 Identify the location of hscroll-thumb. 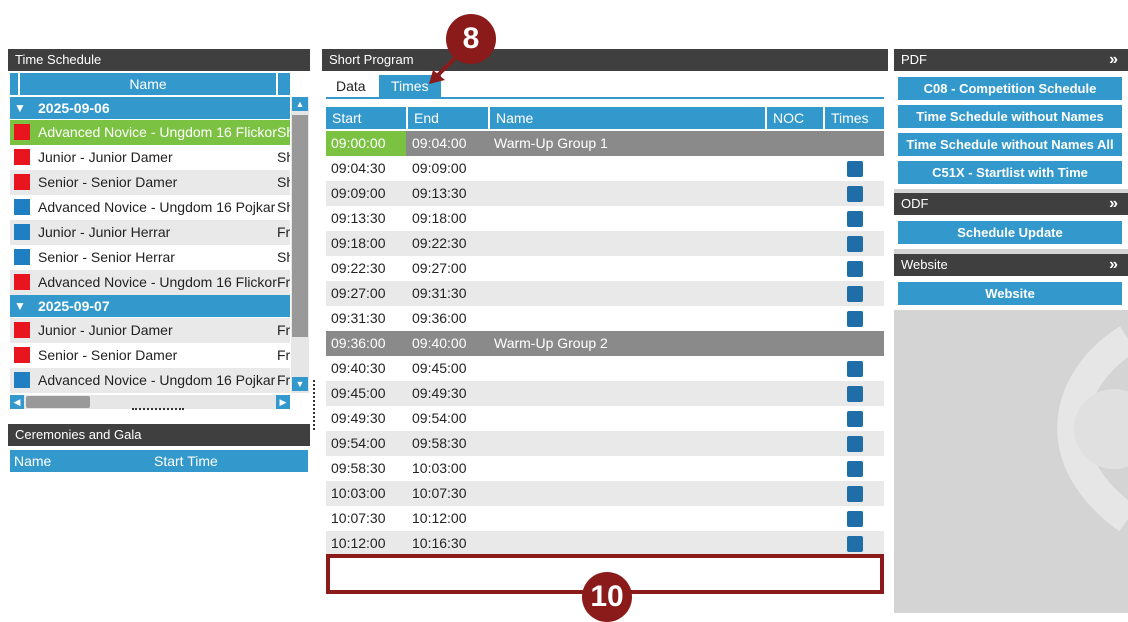
(58, 402).